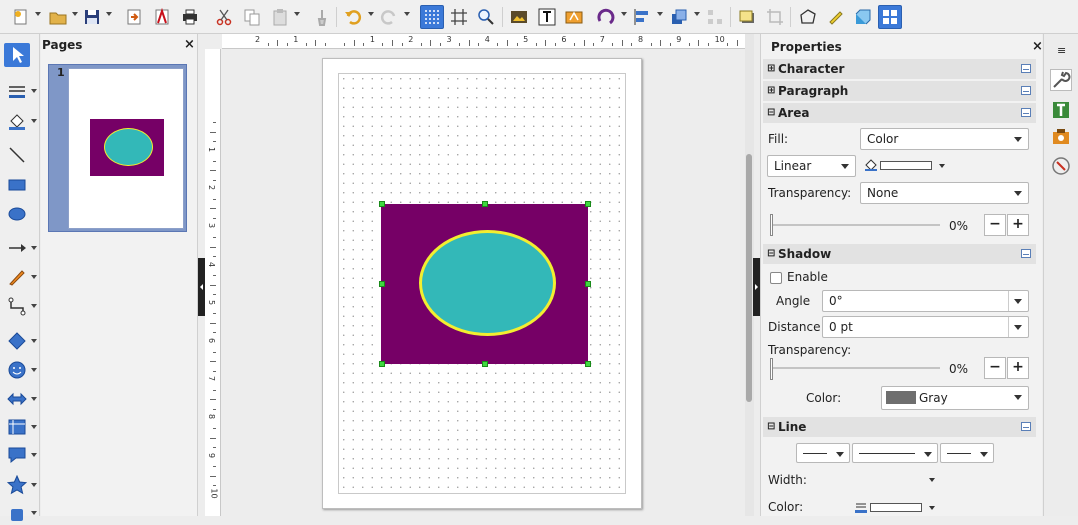 This screenshot has width=1078, height=525. Describe the element at coordinates (855, 225) in the screenshot. I see `area-transparency-slider` at that location.